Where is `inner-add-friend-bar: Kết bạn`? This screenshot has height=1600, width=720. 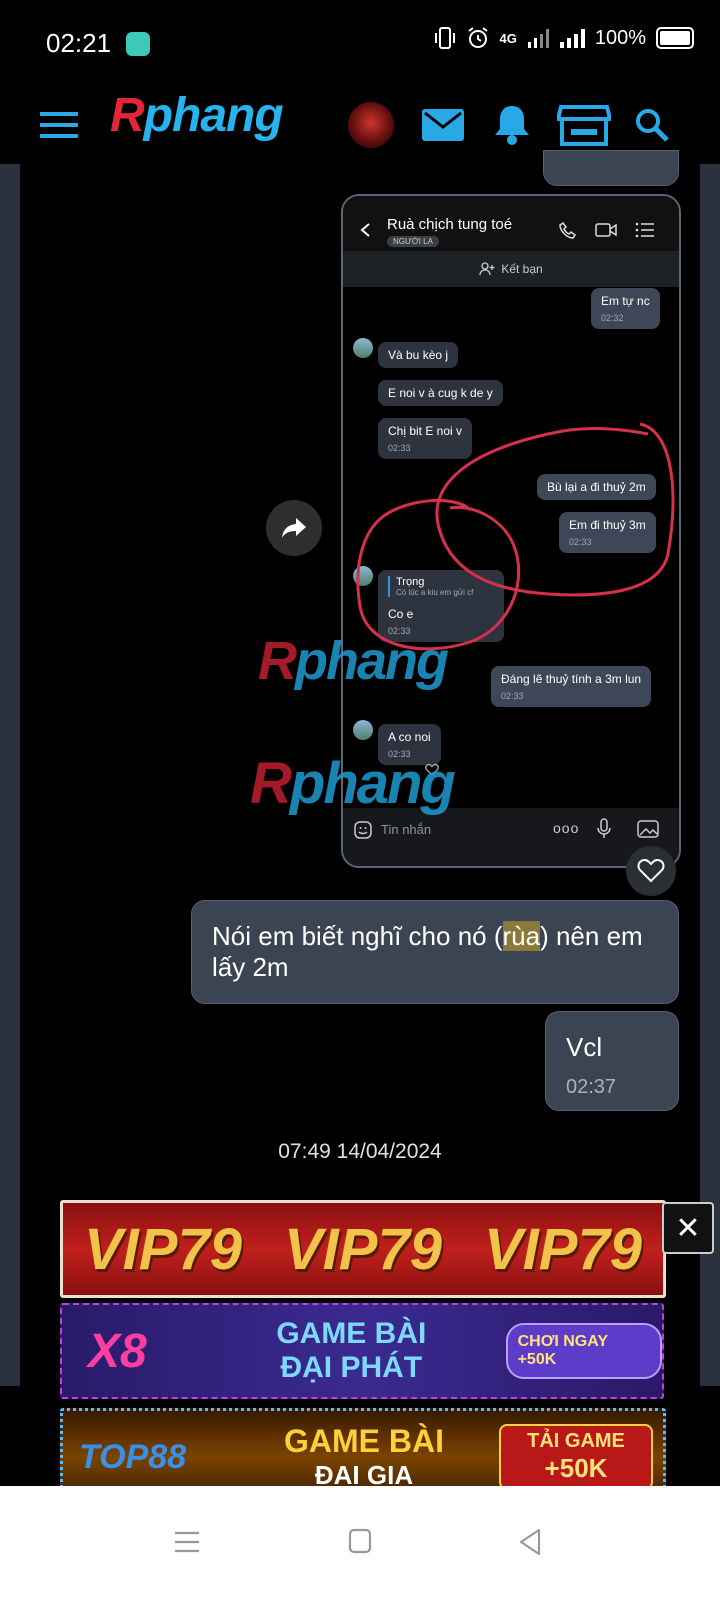 inner-add-friend-bar: Kết bạn is located at coordinates (511, 269).